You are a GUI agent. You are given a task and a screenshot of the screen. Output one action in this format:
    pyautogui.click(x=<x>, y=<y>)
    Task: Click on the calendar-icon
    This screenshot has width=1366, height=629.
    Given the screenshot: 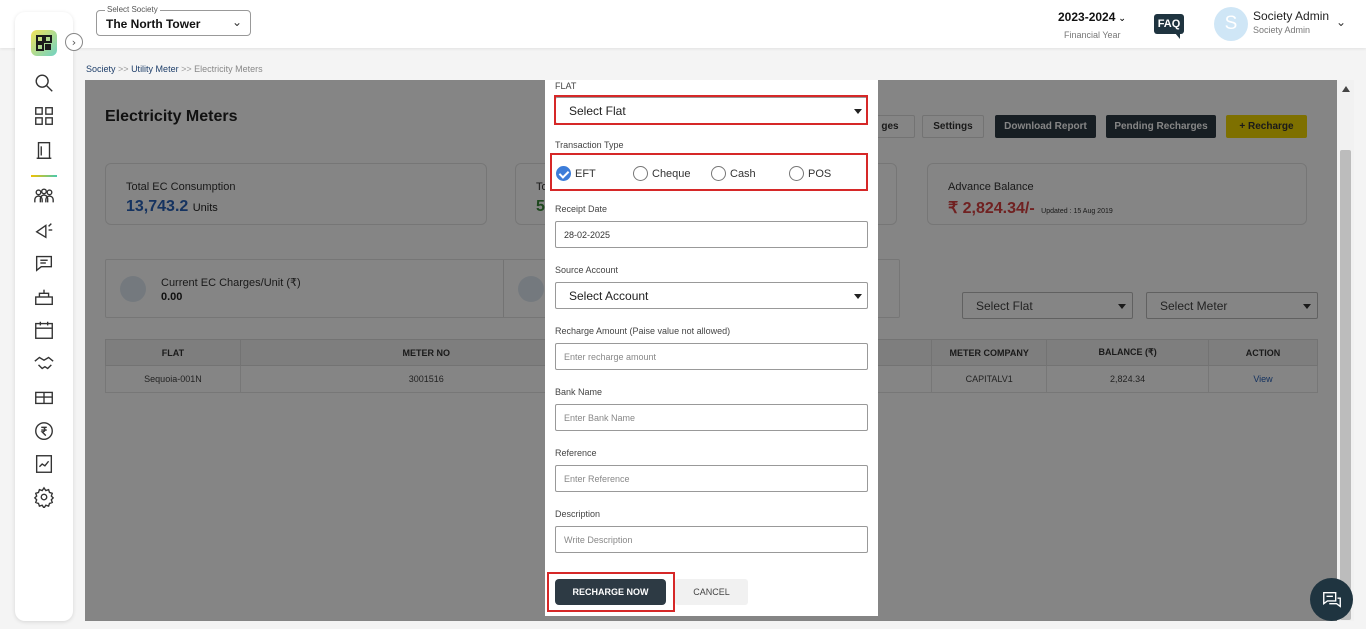 What is the action you would take?
    pyautogui.click(x=44, y=330)
    